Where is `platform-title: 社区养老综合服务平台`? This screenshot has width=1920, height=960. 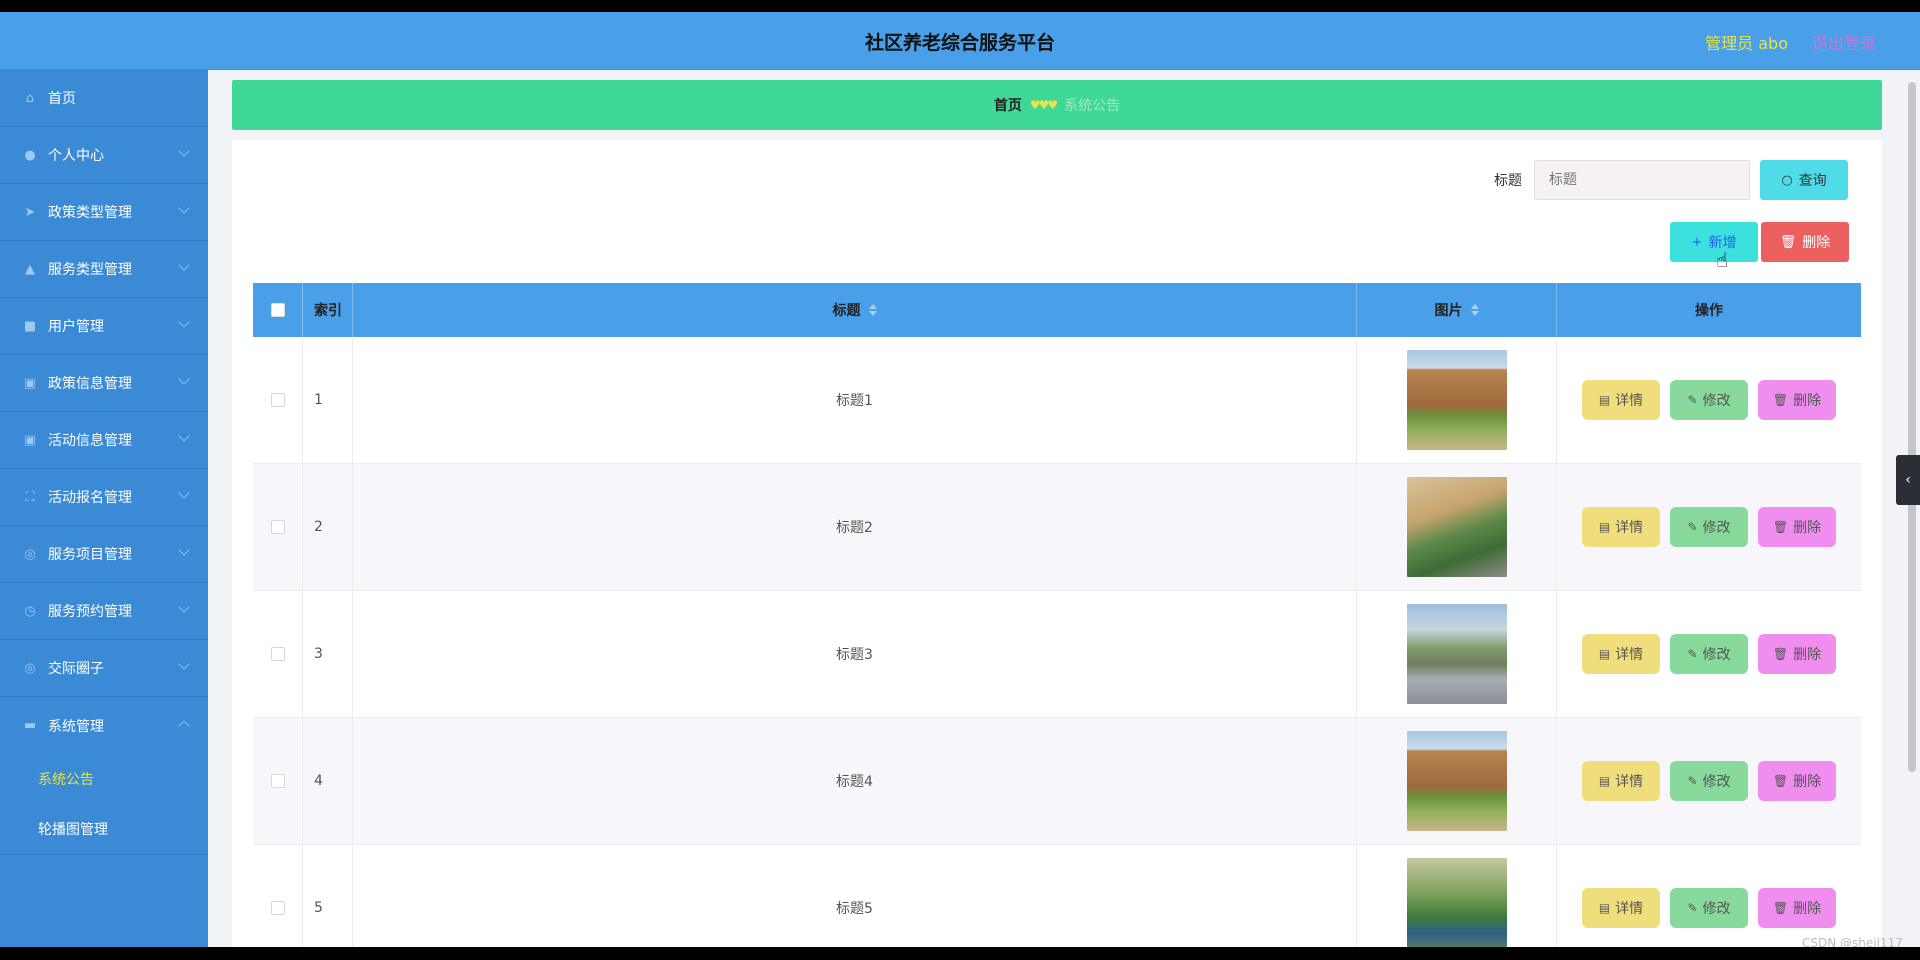
platform-title: 社区养老综合服务平台 is located at coordinates (959, 43).